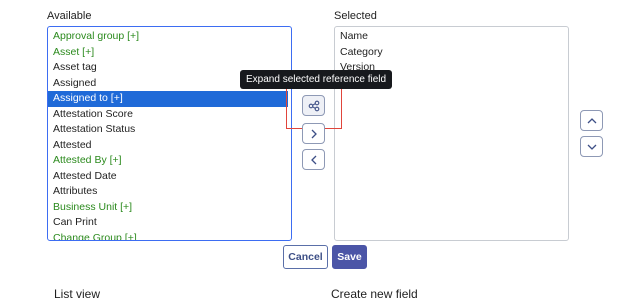 The image size is (637, 301). I want to click on tooltip: Expand selected reference field, so click(316, 79).